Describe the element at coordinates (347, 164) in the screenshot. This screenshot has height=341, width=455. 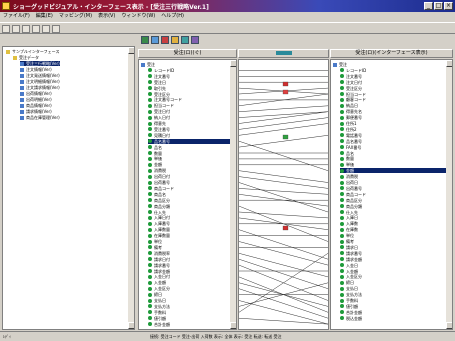
I see `field-item: 単価` at that location.